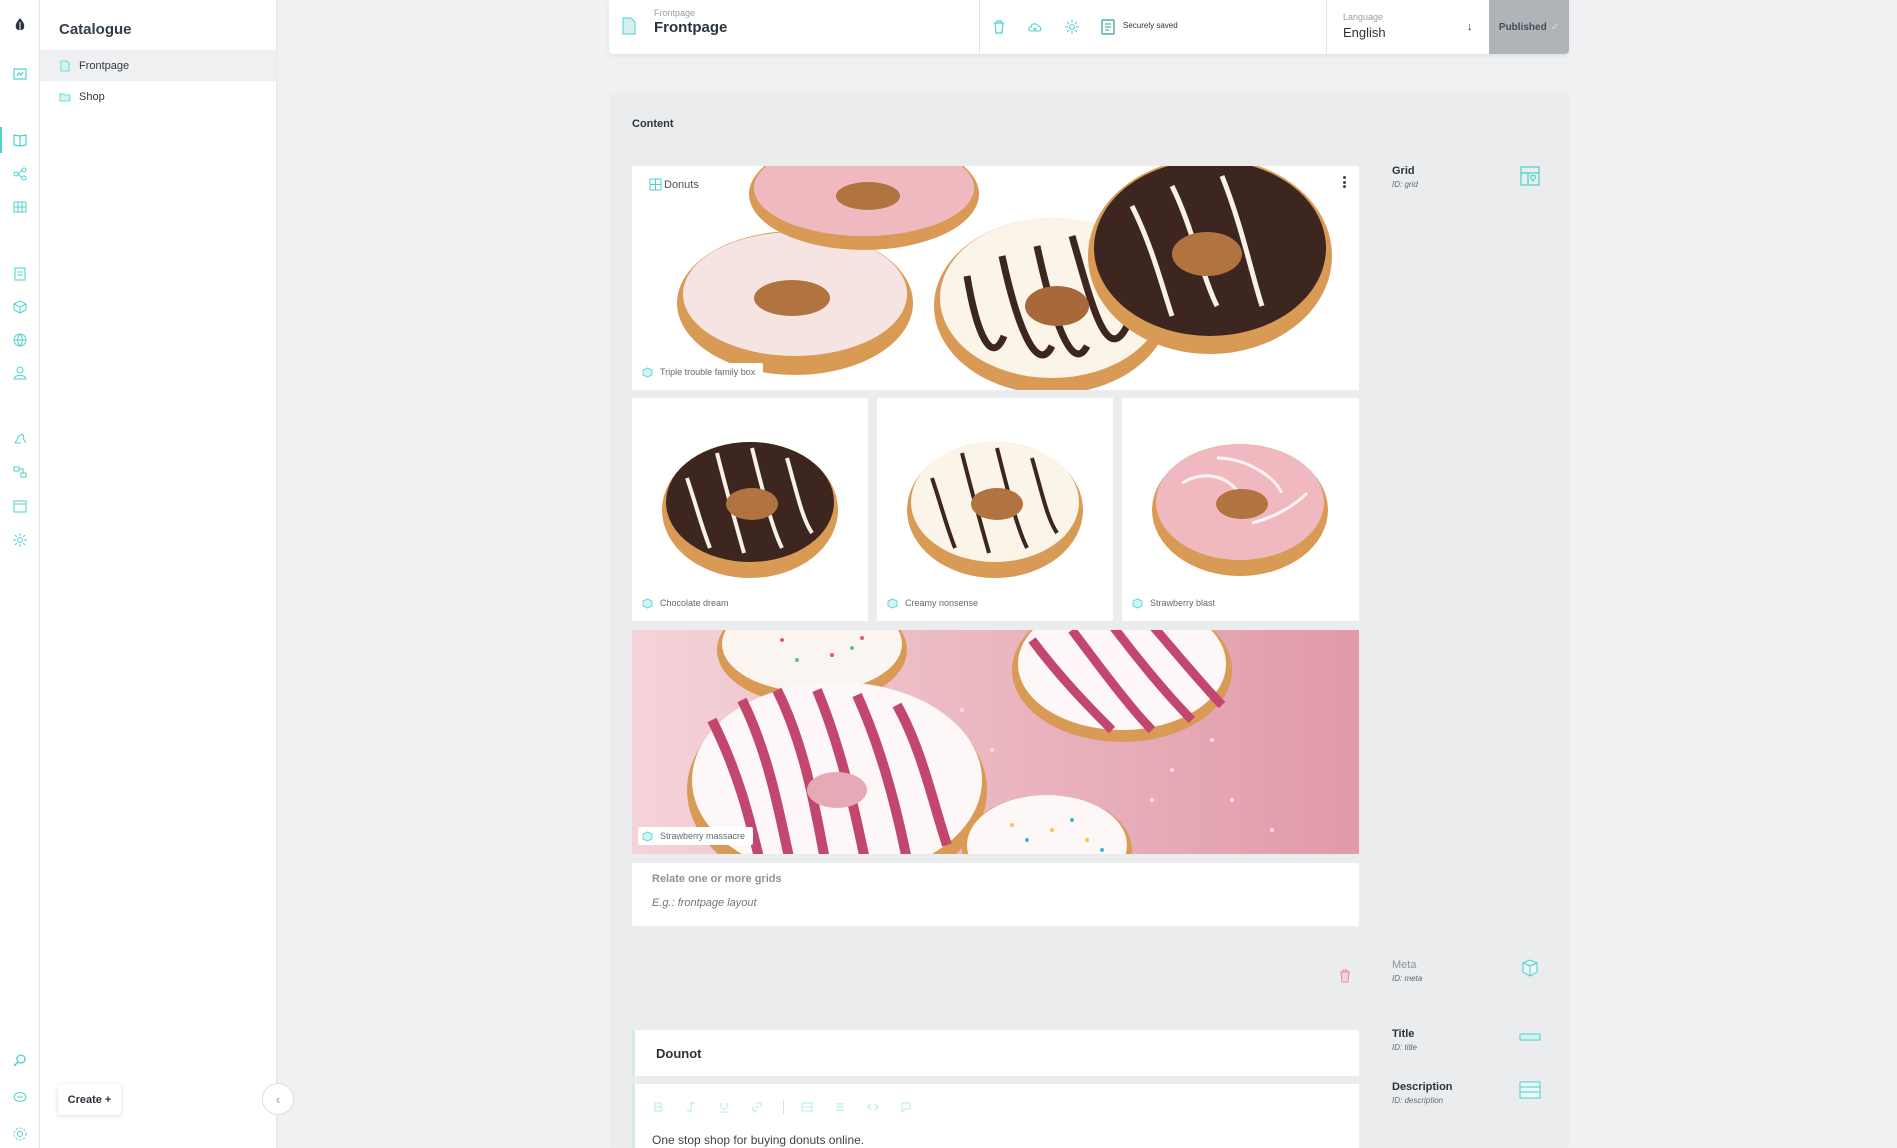  What do you see at coordinates (691, 27) in the screenshot?
I see `page-title: Frontpage` at bounding box center [691, 27].